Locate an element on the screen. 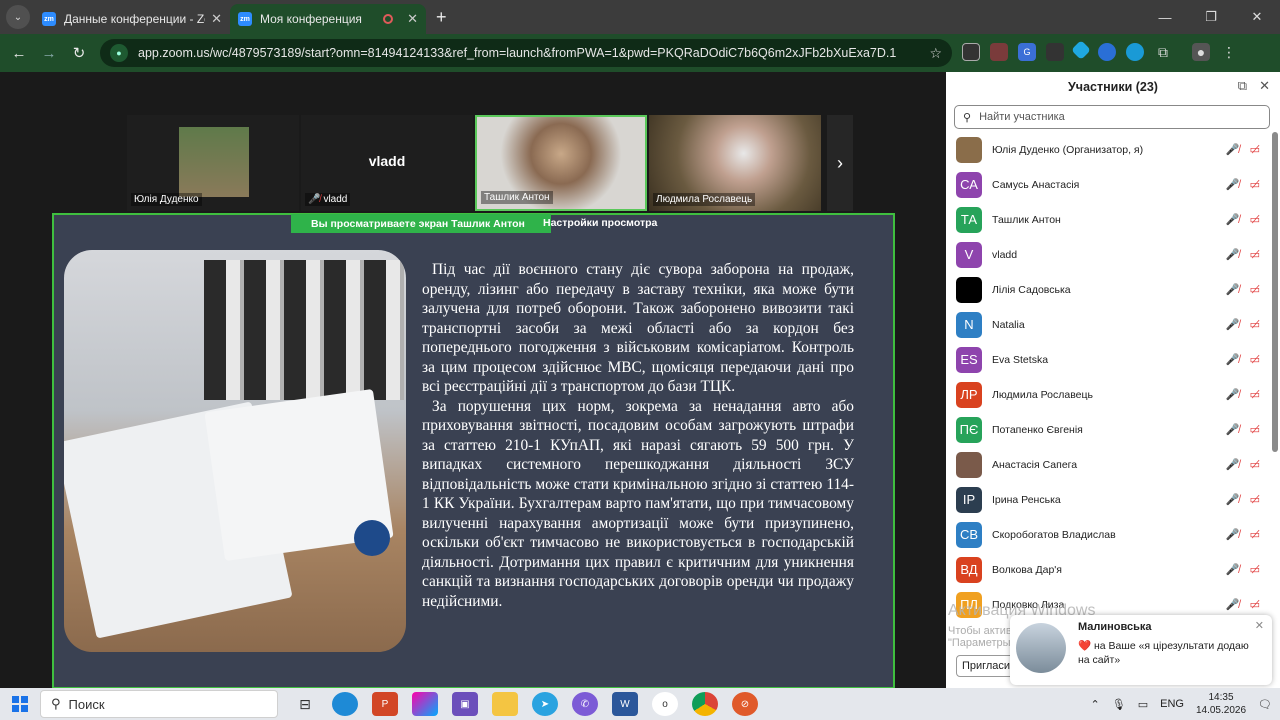 This screenshot has height=720, width=1280. word-icon: W is located at coordinates (625, 704).